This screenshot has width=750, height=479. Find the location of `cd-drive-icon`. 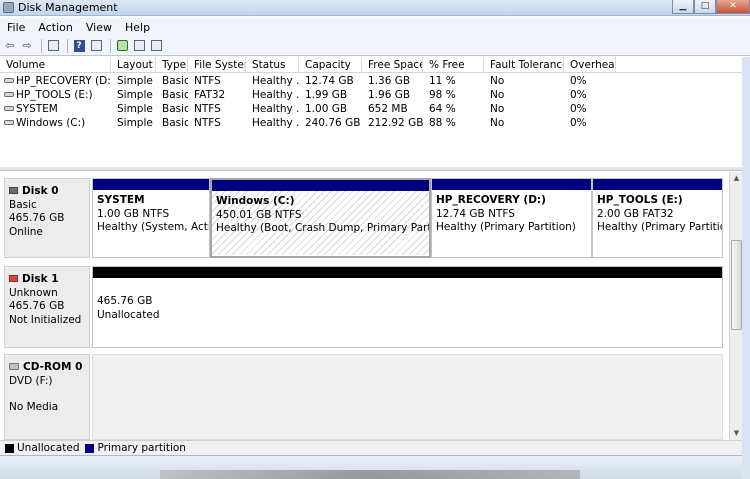

cd-drive-icon is located at coordinates (14, 366).